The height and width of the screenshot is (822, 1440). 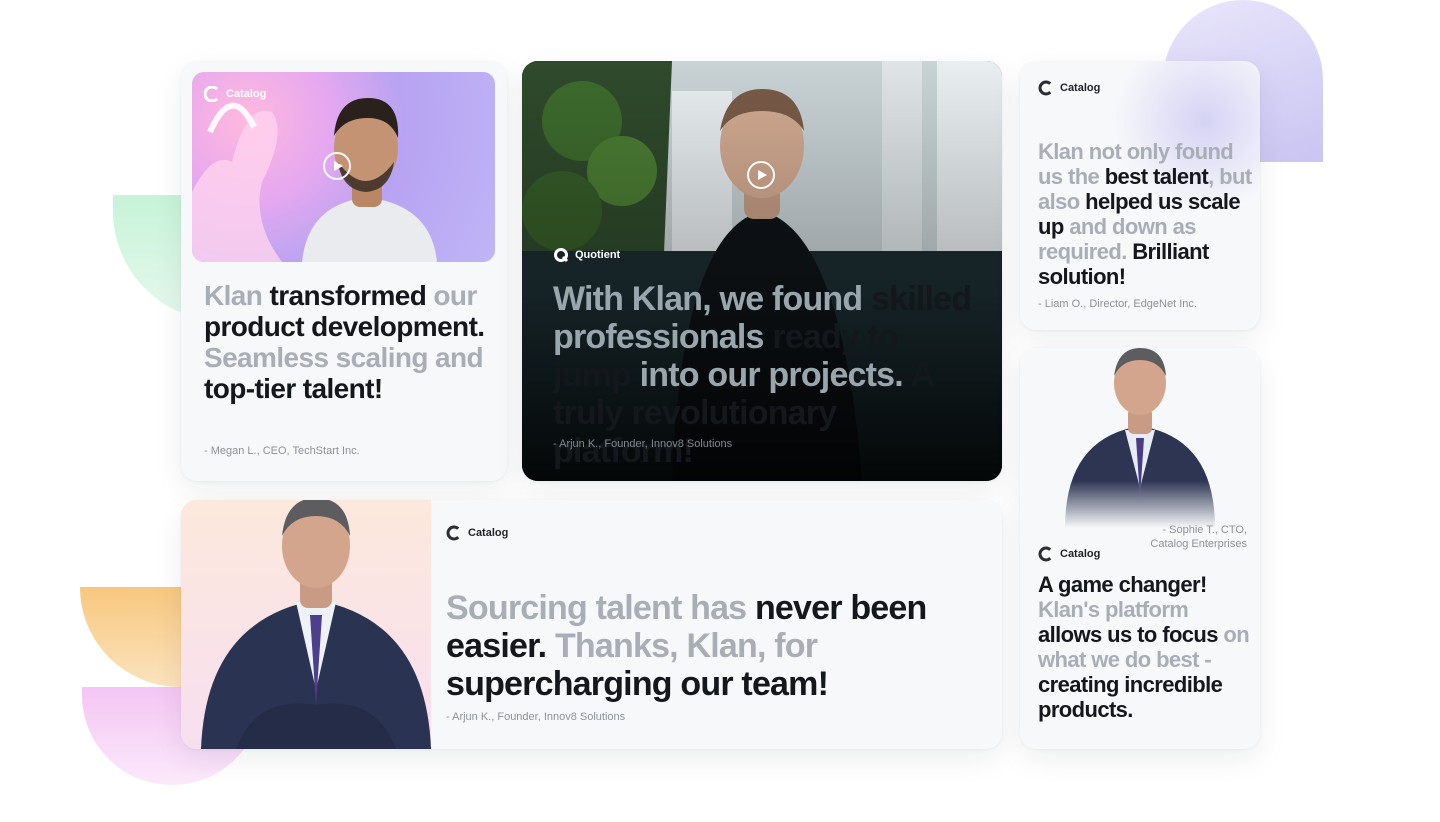 I want to click on testimonial-attribution: - Megan L., CEO, TechStart Inc., so click(x=282, y=451).